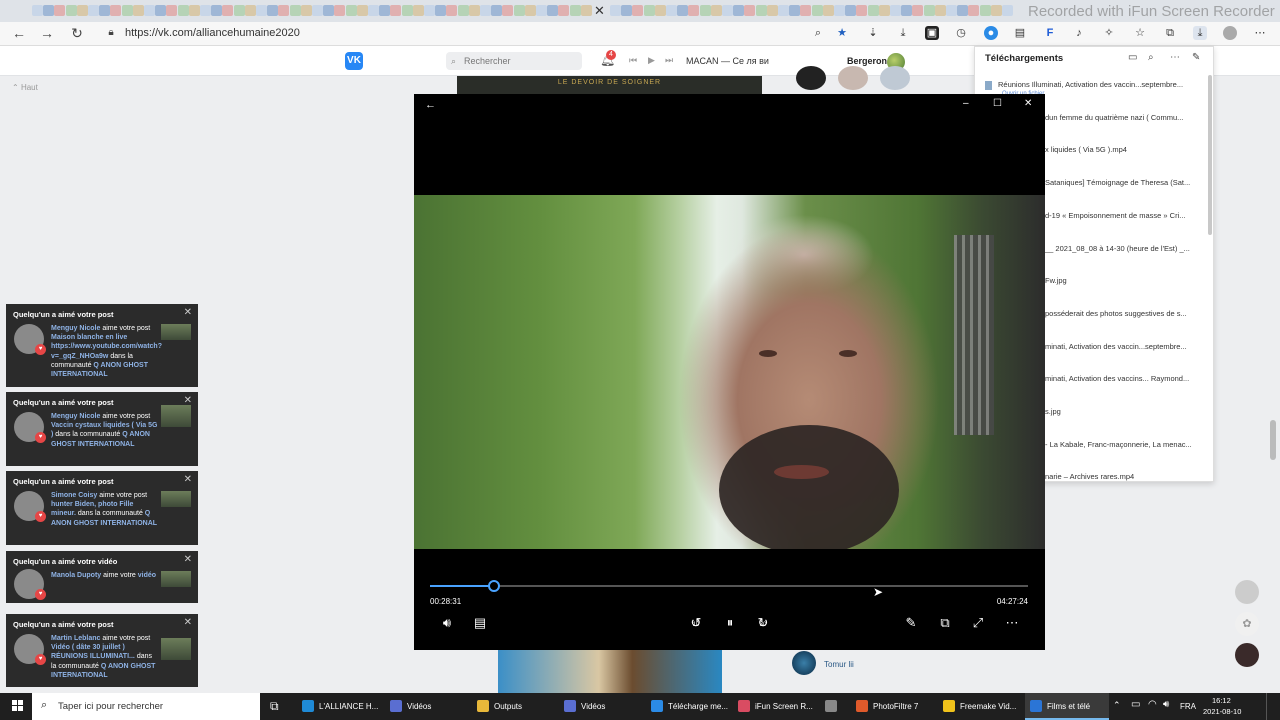 The image size is (1280, 720). What do you see at coordinates (1152, 704) in the screenshot?
I see `wifi-icon: ◠` at bounding box center [1152, 704].